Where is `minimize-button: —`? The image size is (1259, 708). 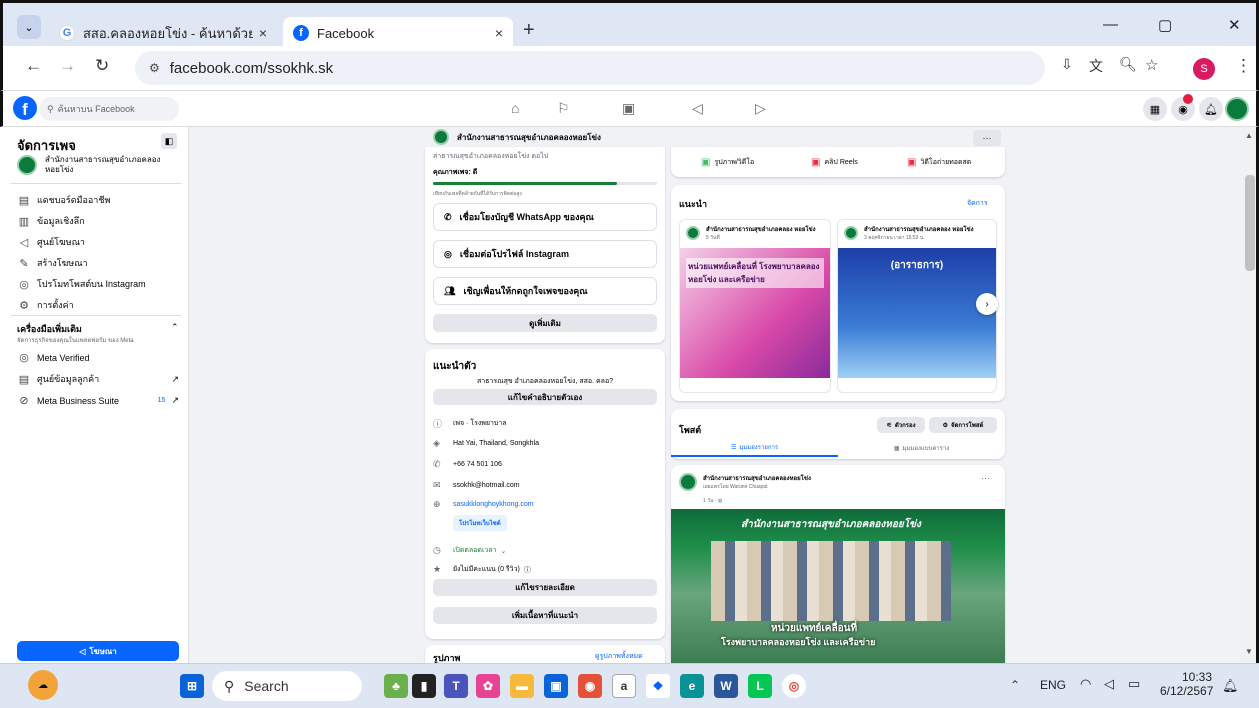 minimize-button: — is located at coordinates (1110, 24).